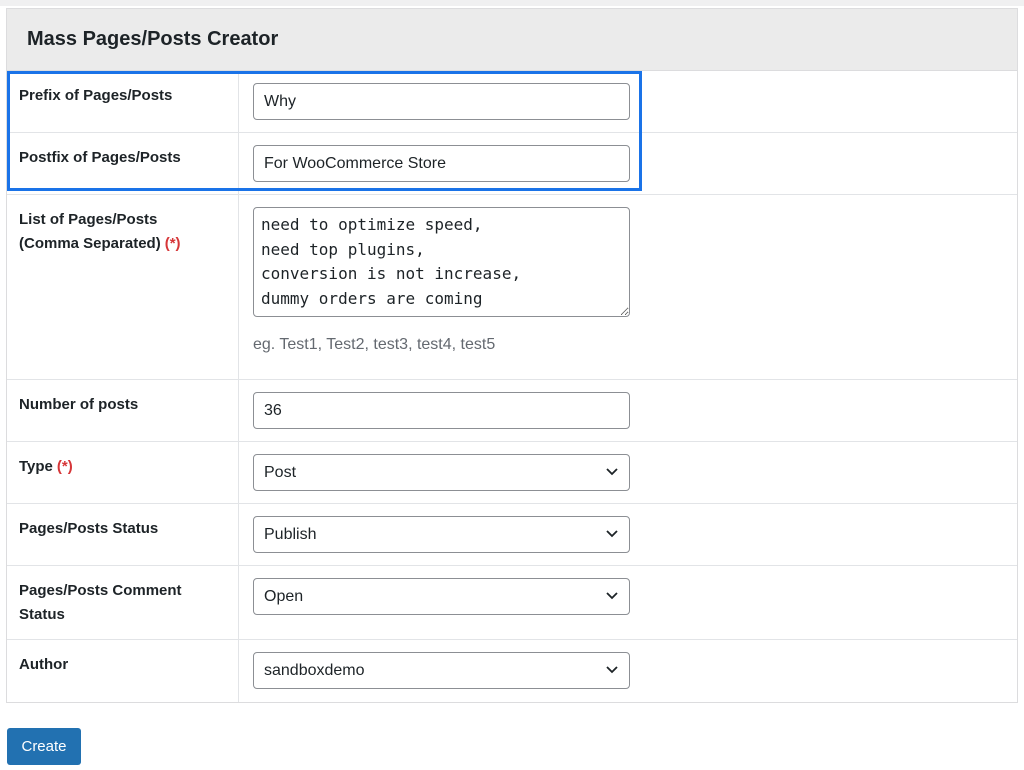 The width and height of the screenshot is (1024, 770). Describe the element at coordinates (314, 670) in the screenshot. I see `author-selected-value: sandboxdemo` at that location.